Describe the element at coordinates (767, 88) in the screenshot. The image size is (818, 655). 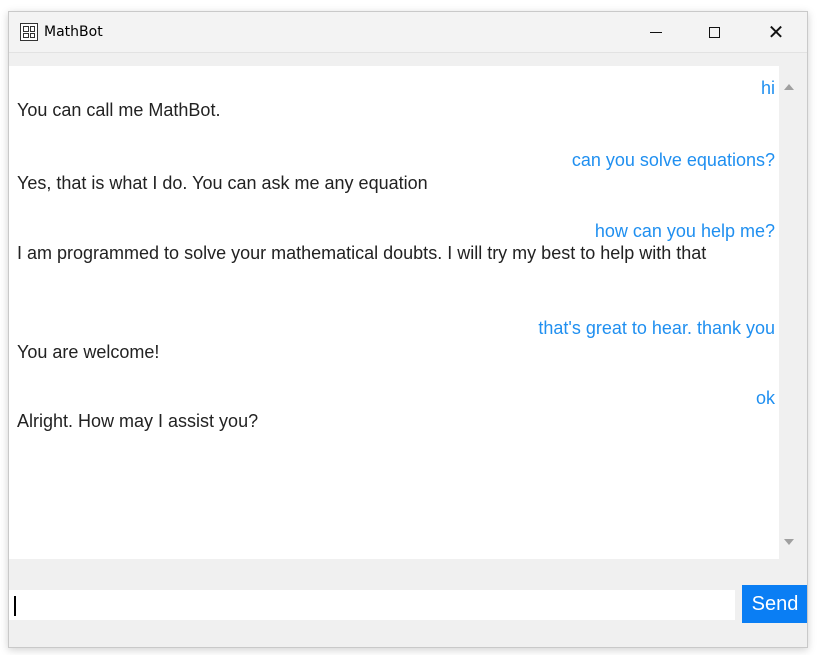
I see `user-message: hi` at that location.